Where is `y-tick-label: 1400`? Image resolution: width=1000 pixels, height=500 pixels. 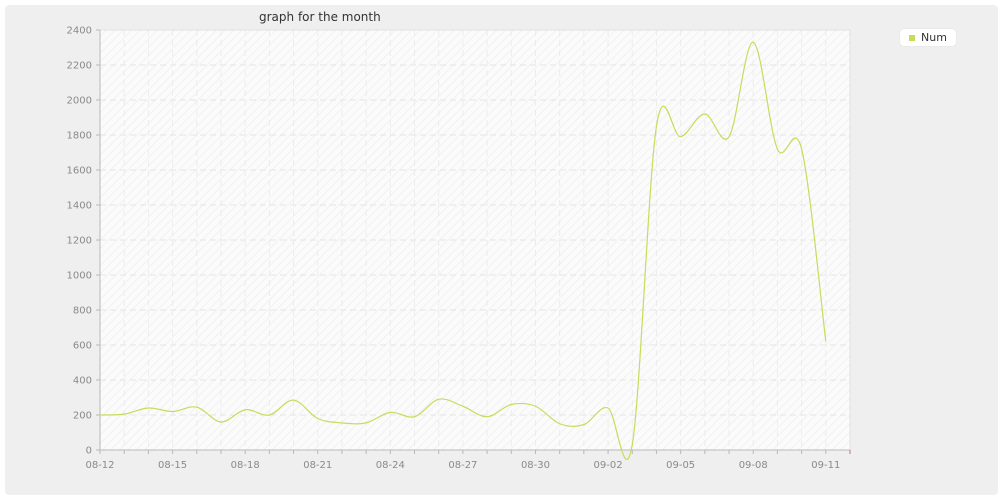
y-tick-label: 1400 is located at coordinates (79, 206).